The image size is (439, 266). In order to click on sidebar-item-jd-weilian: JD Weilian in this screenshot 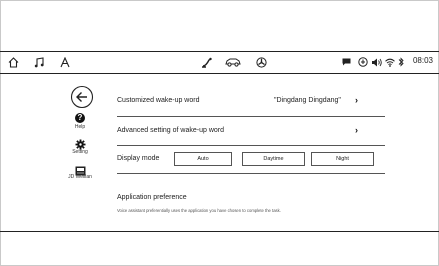, I will do `click(80, 171)`.